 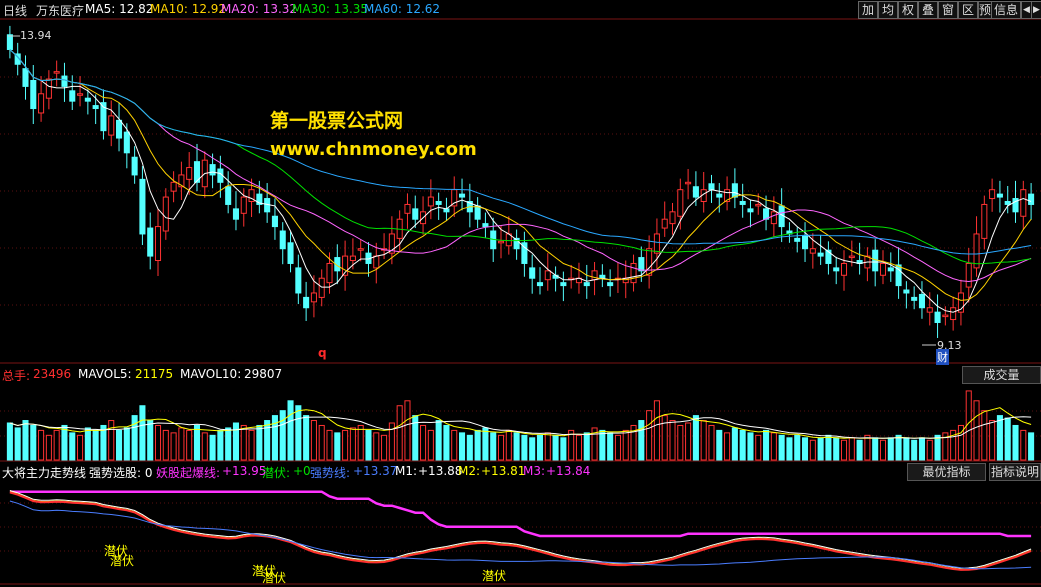 What do you see at coordinates (908, 10) in the screenshot?
I see `toolbar-button-quan: 权` at bounding box center [908, 10].